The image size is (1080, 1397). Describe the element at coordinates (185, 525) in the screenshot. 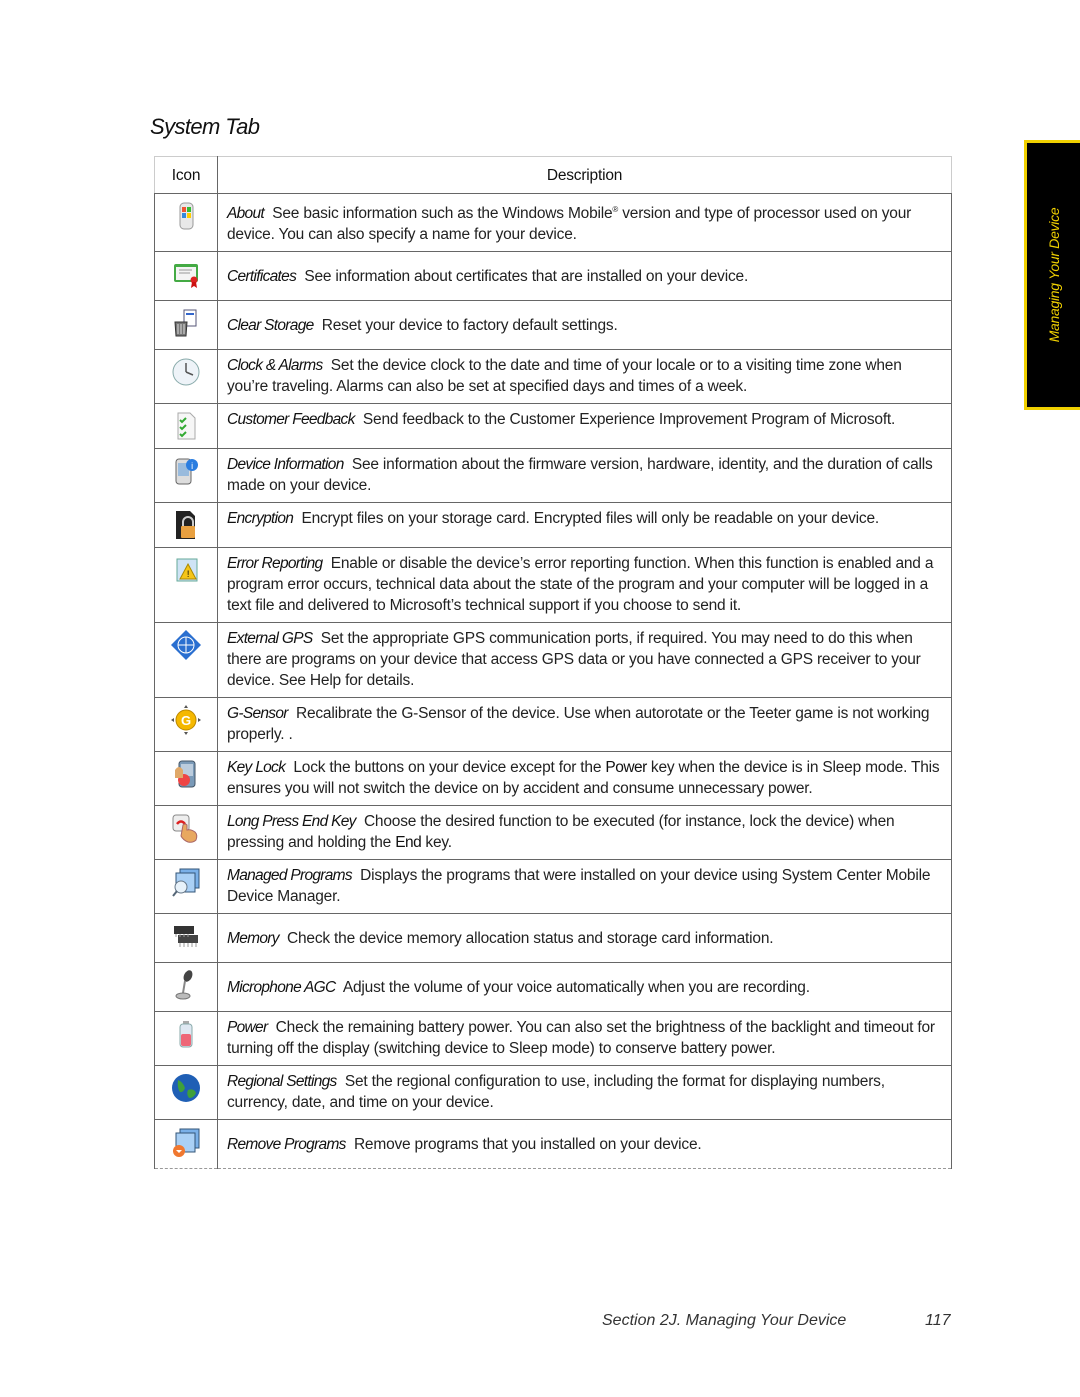

I see `encryption-icon` at that location.